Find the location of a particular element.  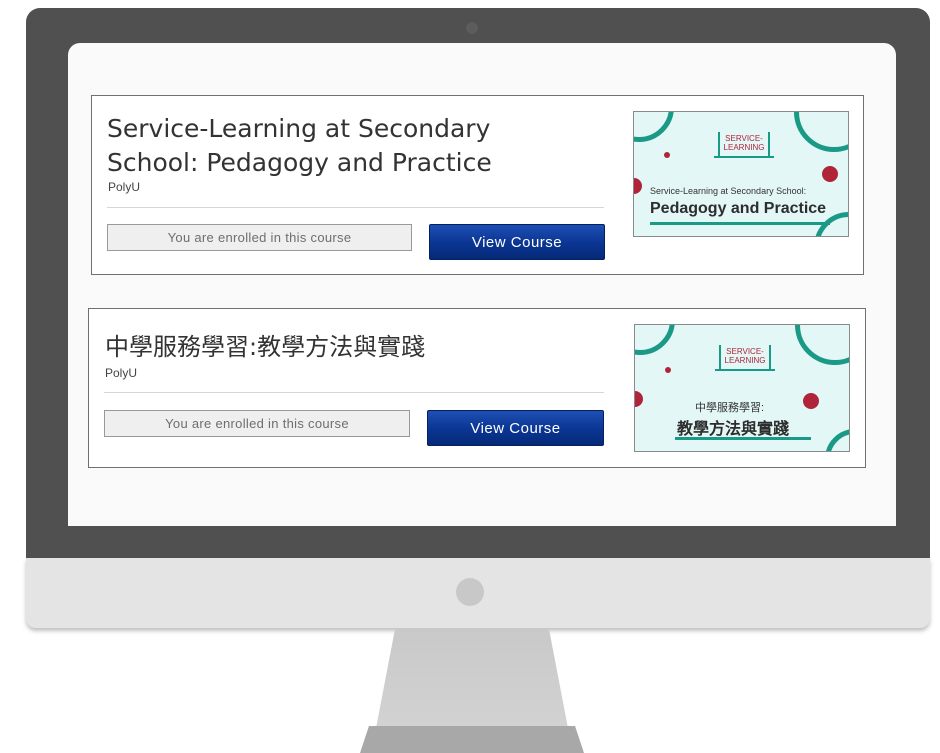

thumbnail-subtitle: Service-Learning at Secondary School: is located at coordinates (728, 191).